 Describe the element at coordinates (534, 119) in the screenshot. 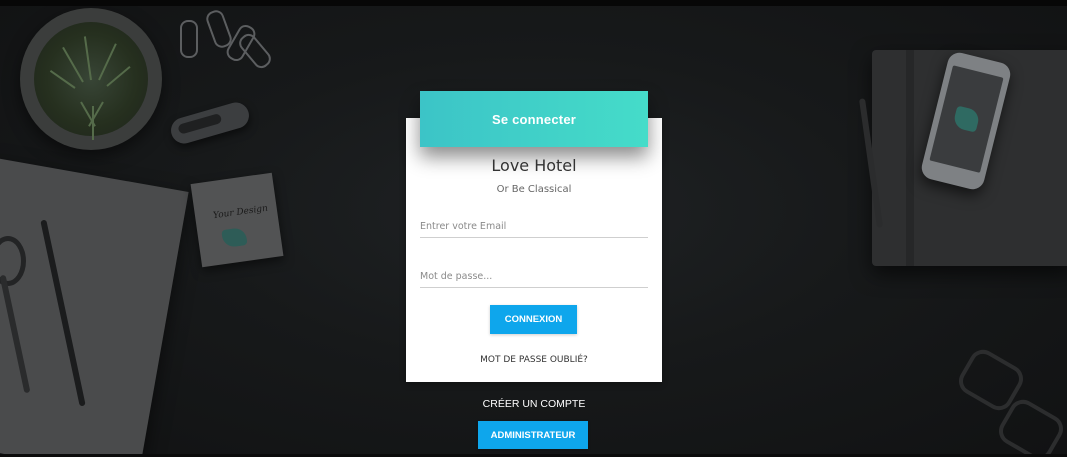

I see `login-card-header: Se connecter` at that location.